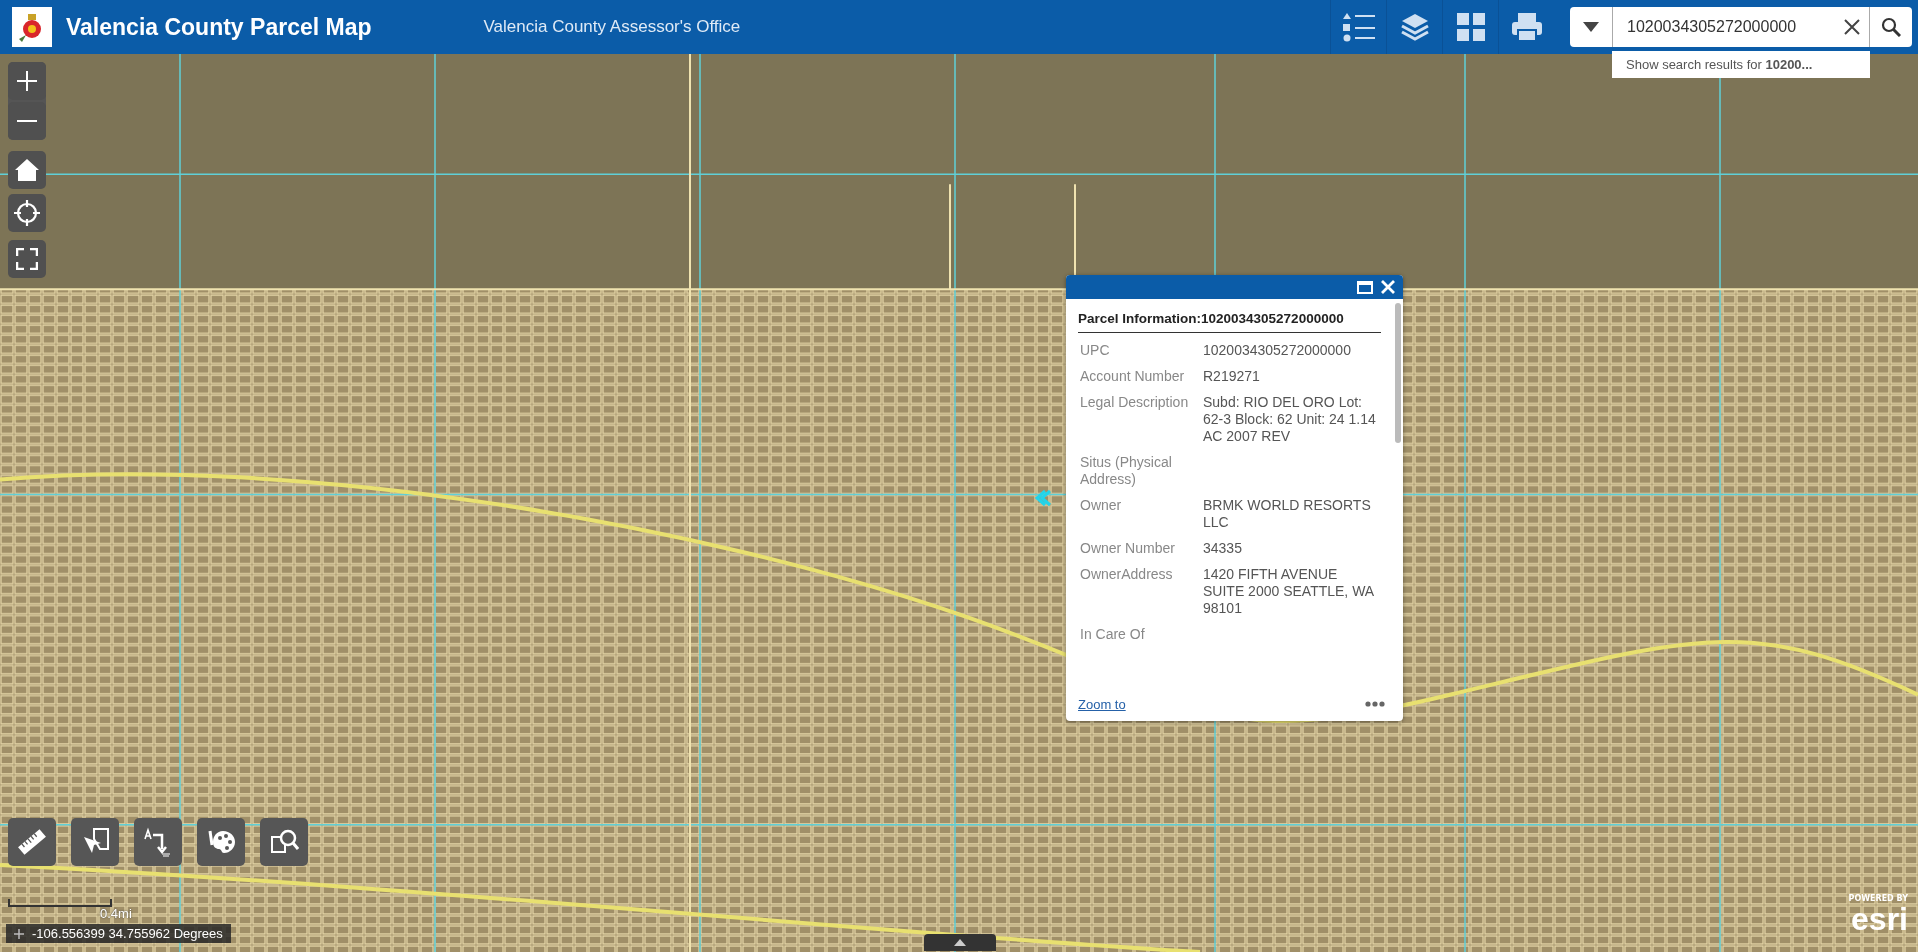 The height and width of the screenshot is (952, 1918). I want to click on directions-button, so click(158, 842).